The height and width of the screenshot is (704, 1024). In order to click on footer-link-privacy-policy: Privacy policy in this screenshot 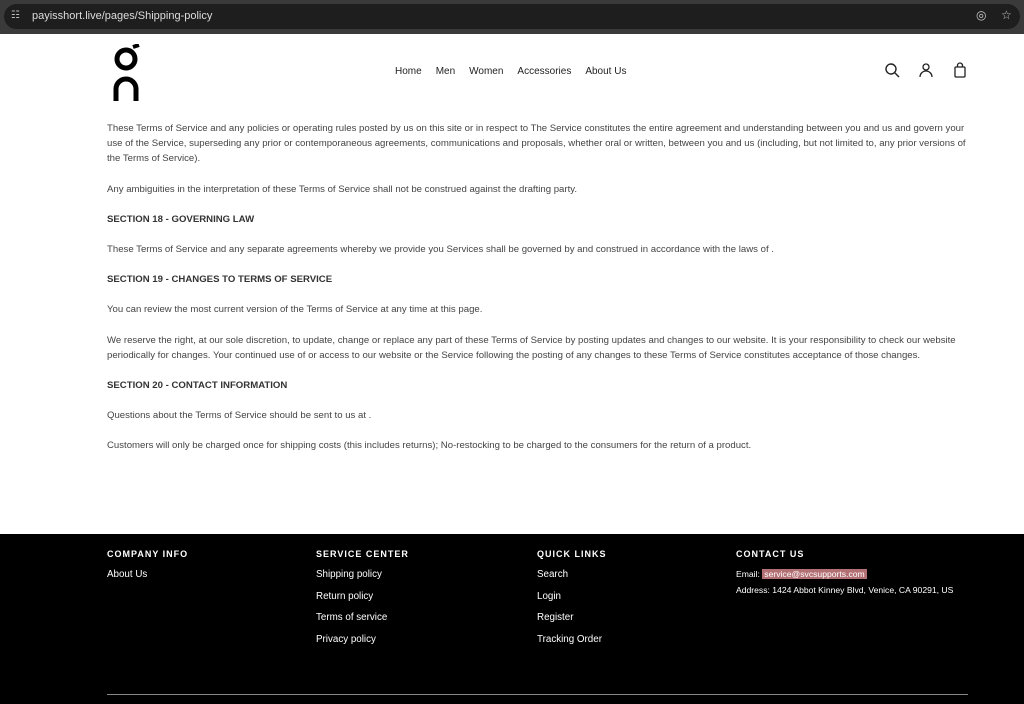, I will do `click(362, 639)`.